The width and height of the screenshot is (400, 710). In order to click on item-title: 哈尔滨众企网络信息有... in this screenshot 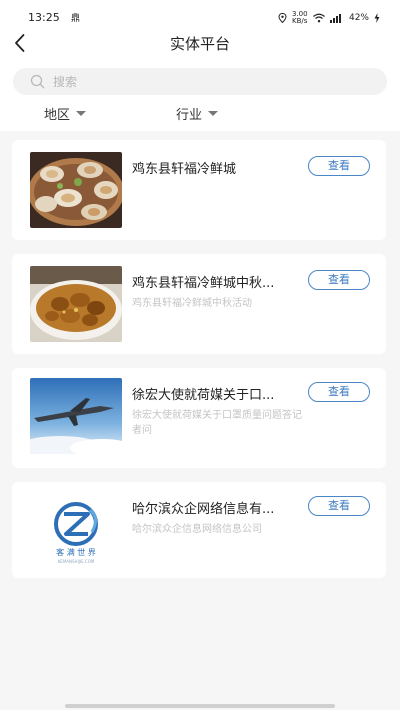, I will do `click(203, 509)`.